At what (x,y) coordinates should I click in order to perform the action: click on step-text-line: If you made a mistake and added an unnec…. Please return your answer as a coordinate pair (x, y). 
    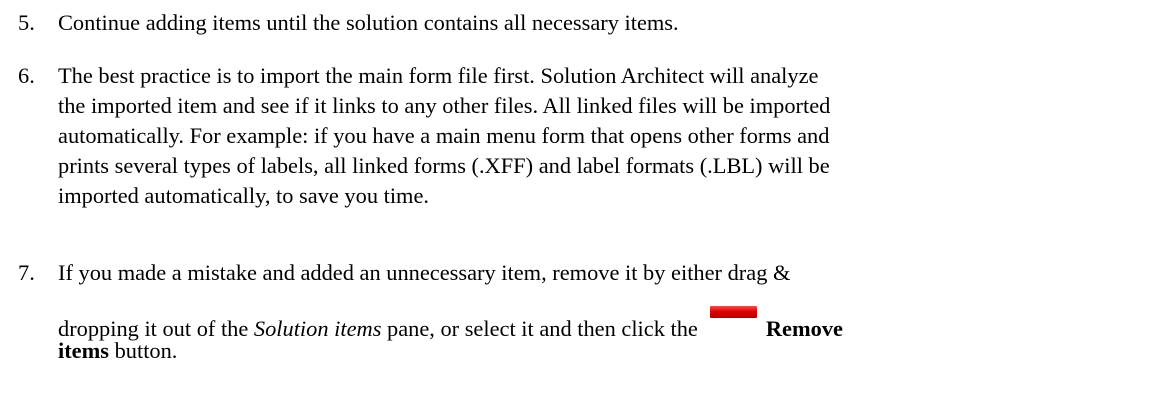
    Looking at the image, I should click on (424, 272).